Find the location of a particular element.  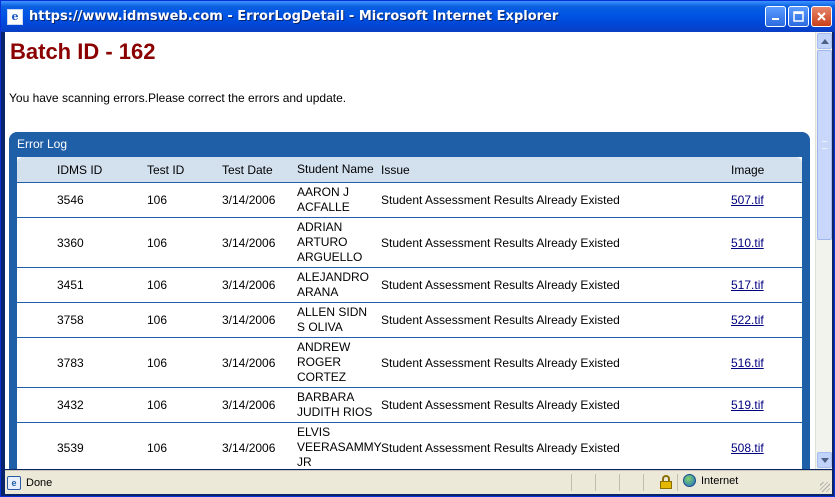

student-name-line: VEERASAMMY is located at coordinates (339, 447).